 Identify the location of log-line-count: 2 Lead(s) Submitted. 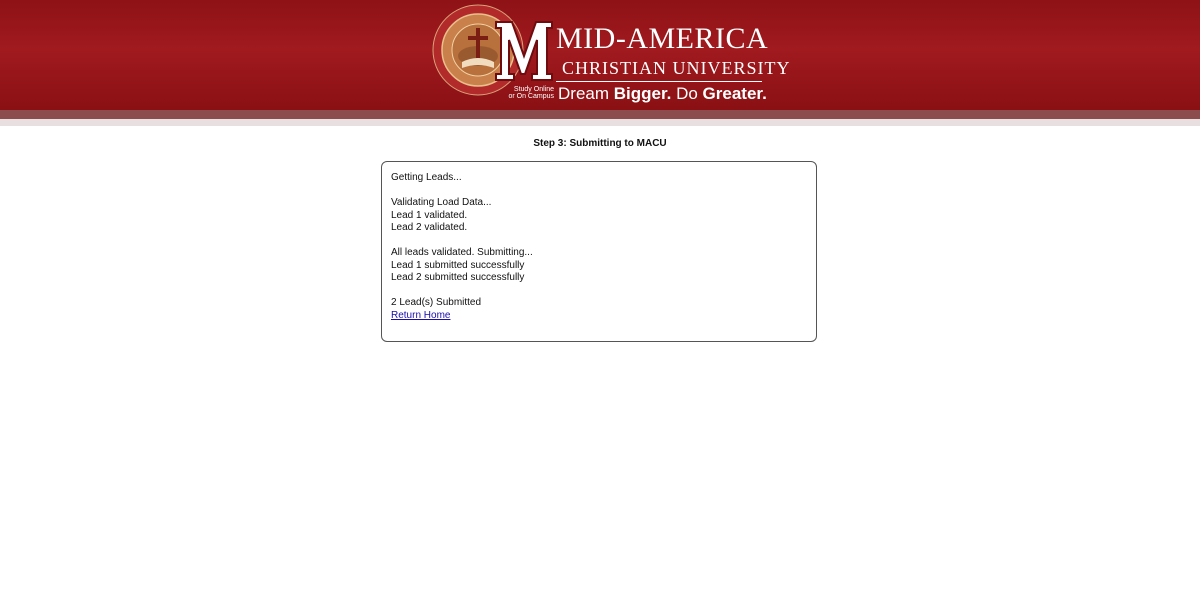
(436, 302).